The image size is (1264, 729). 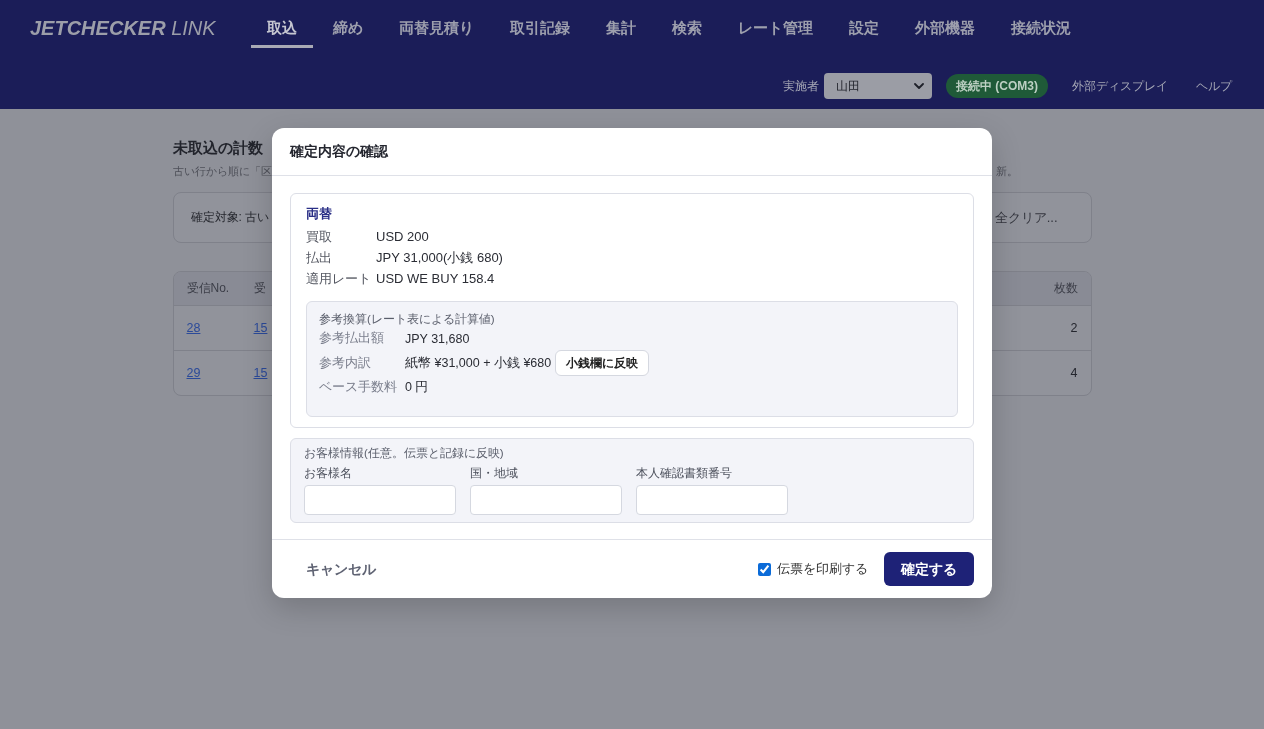 What do you see at coordinates (764, 569) in the screenshot?
I see `checkbox` at bounding box center [764, 569].